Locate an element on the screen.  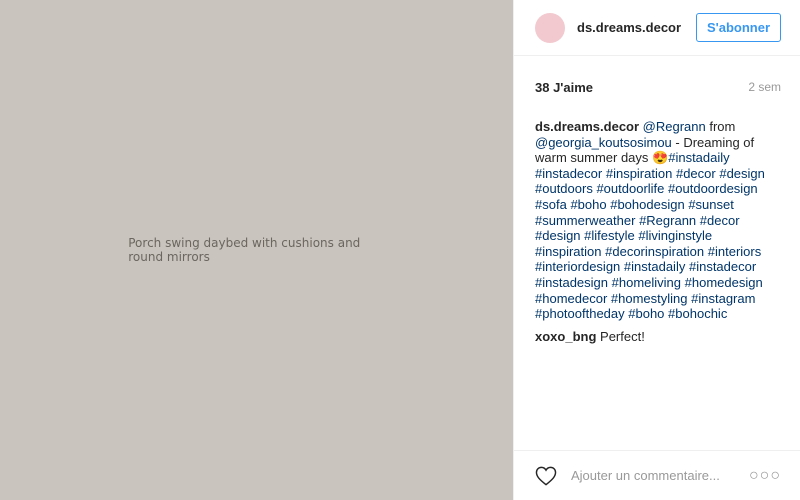
heart-outline-icon is located at coordinates (546, 476).